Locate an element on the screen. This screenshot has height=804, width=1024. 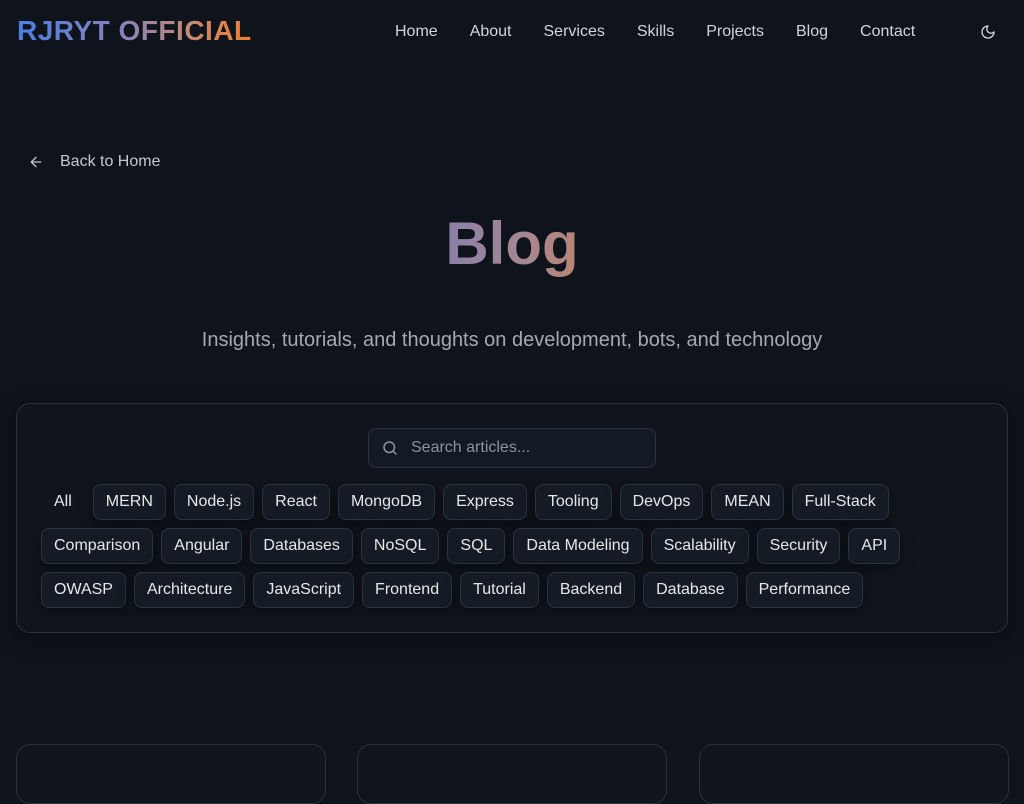
tag-frontend: Frontend is located at coordinates (407, 590).